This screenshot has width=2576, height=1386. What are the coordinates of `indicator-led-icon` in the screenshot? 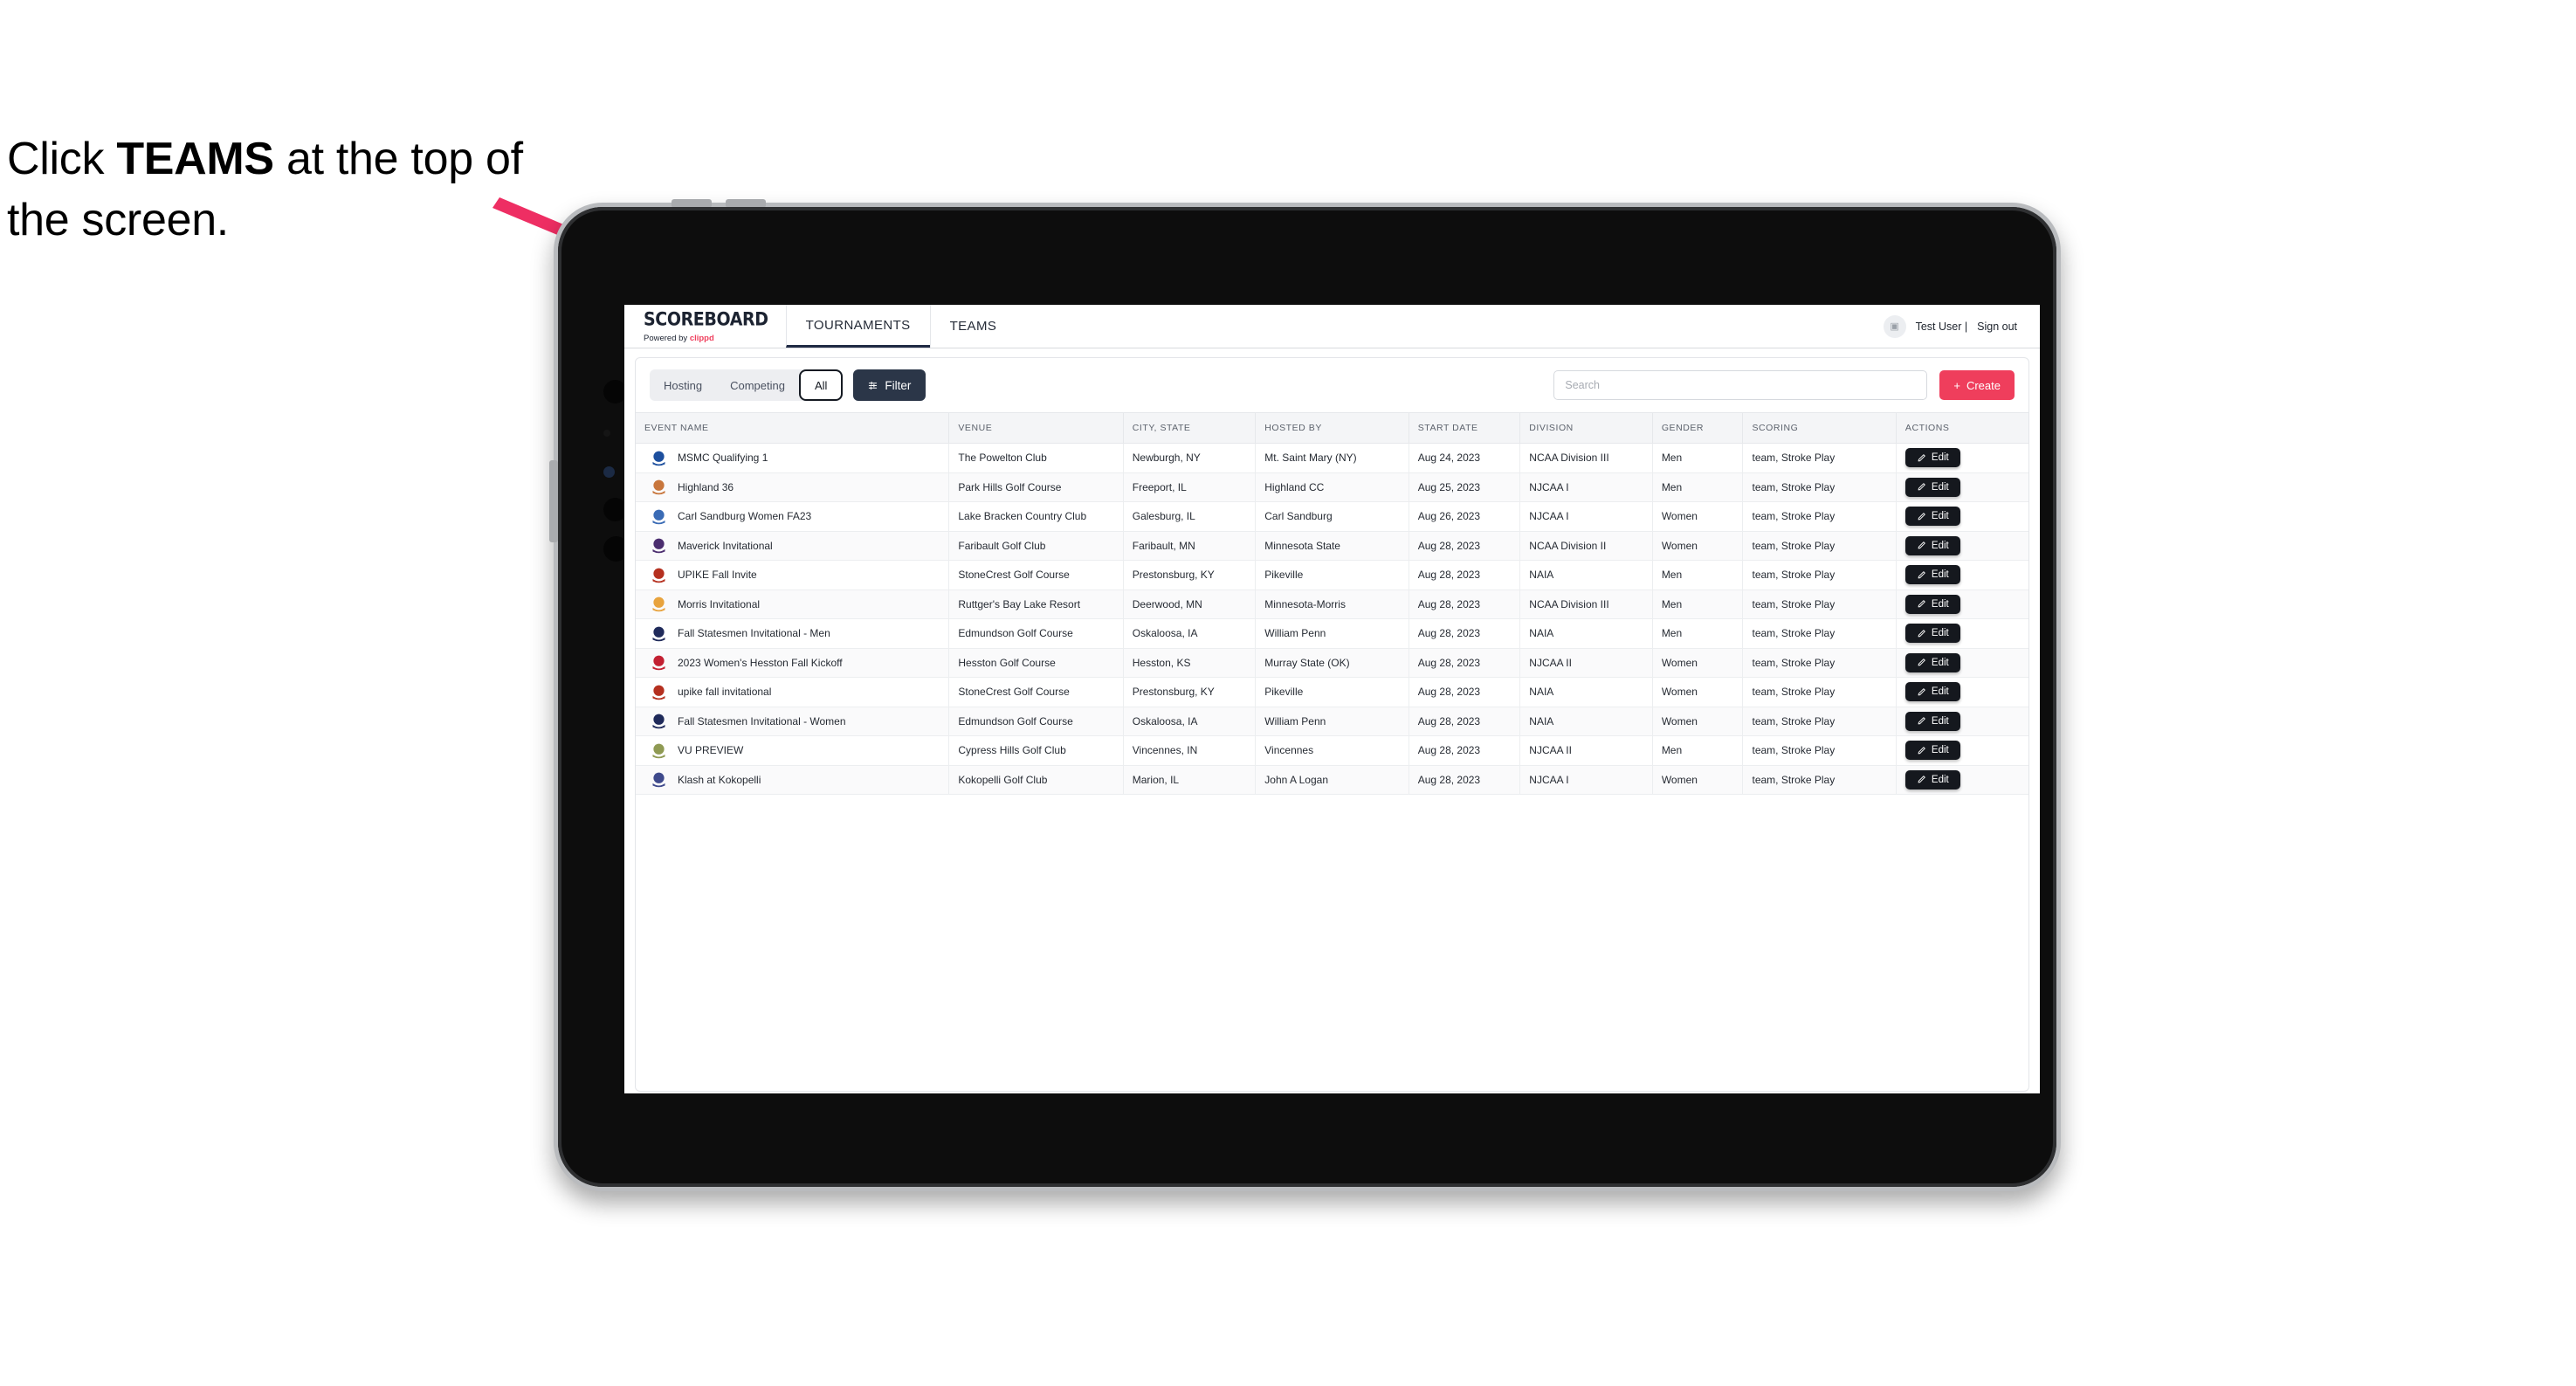 It's located at (609, 472).